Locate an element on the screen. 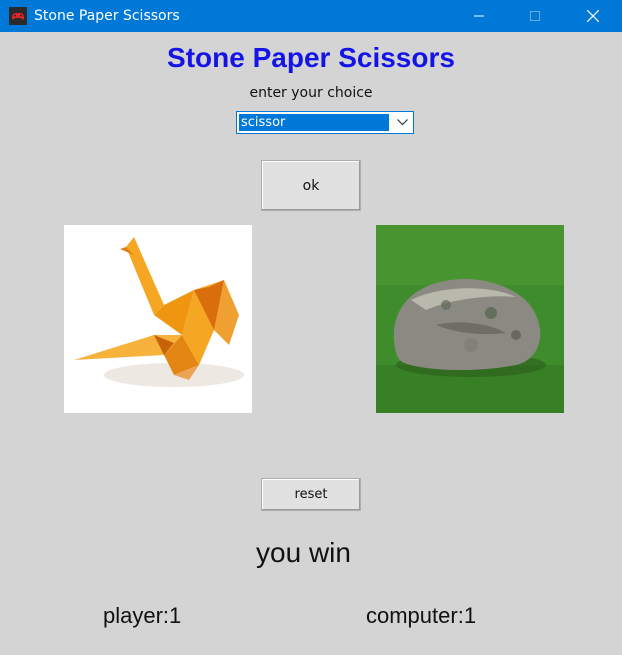 The height and width of the screenshot is (655, 622). choice-combobox: scissor is located at coordinates (325, 122).